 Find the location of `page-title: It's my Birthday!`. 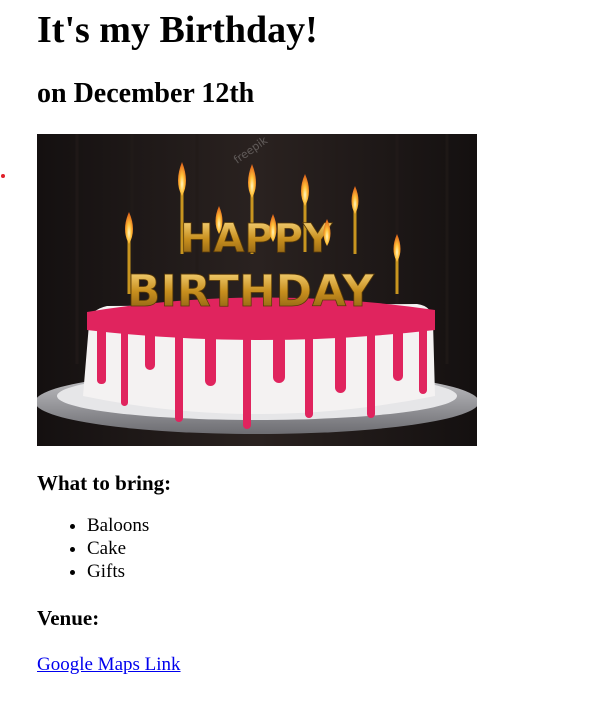

page-title: It's my Birthday! is located at coordinates (177, 30).